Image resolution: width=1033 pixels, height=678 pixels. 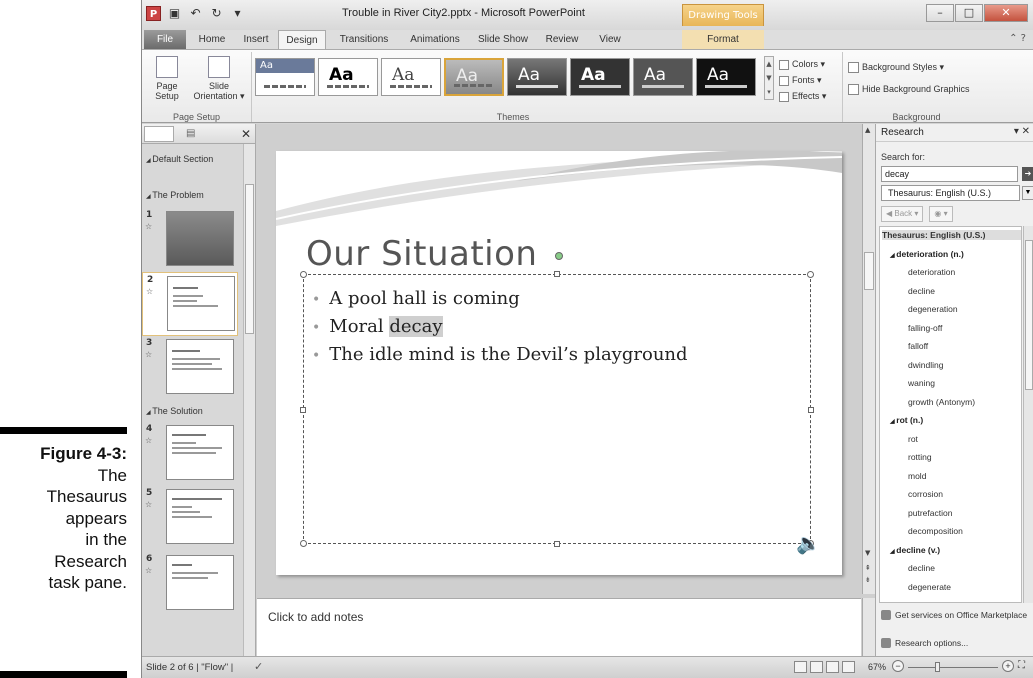 I want to click on slide-thumbnail: 4 ☆, so click(x=190, y=454).